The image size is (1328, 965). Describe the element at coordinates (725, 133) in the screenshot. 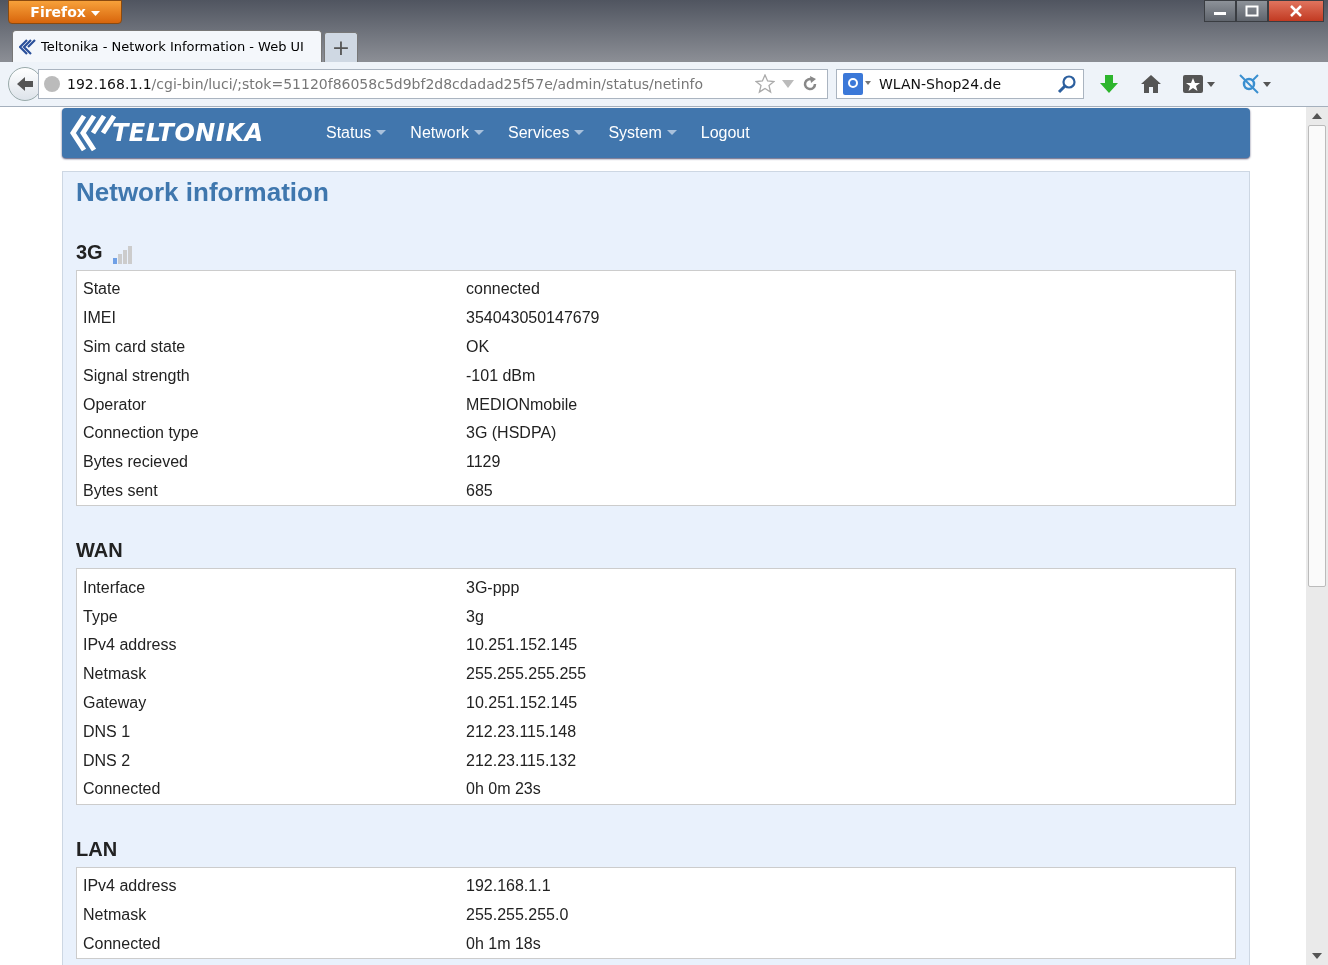

I see `nav-menu-item: Logout` at that location.